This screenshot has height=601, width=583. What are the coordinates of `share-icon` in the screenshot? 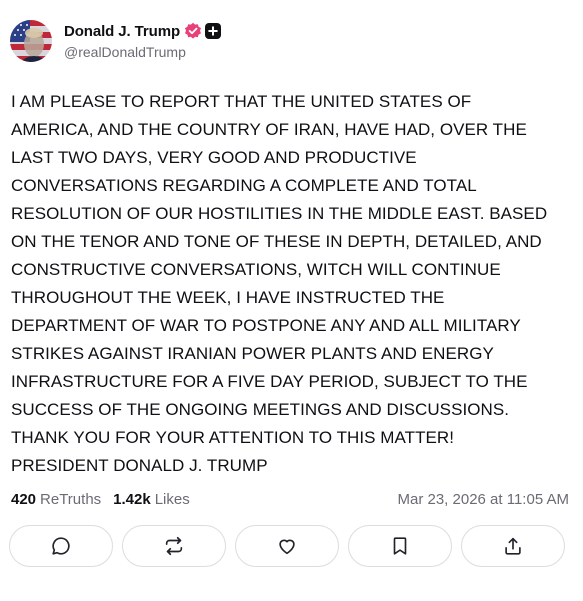 It's located at (513, 546).